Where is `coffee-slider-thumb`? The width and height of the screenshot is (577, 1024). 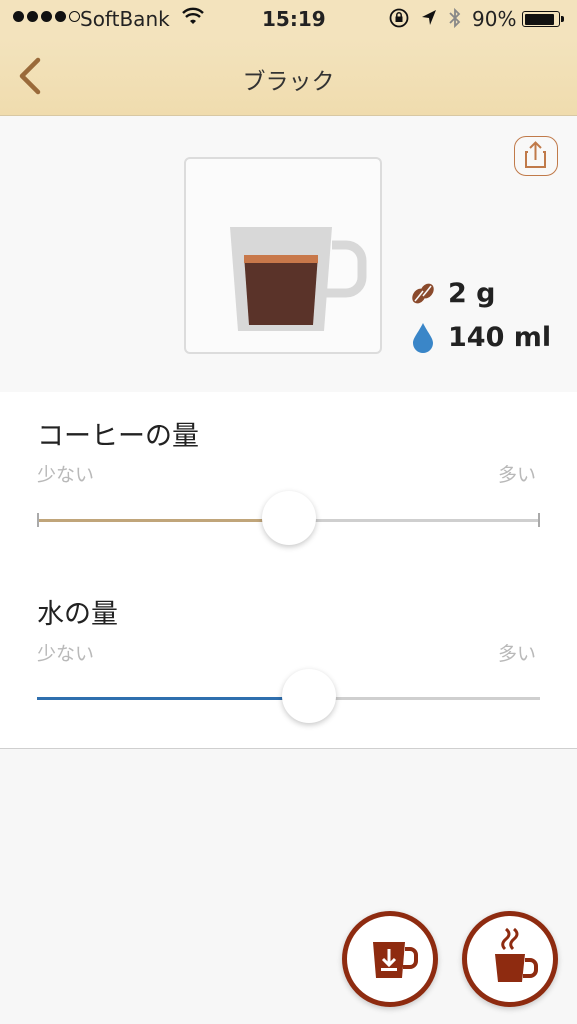
coffee-slider-thumb is located at coordinates (288, 518).